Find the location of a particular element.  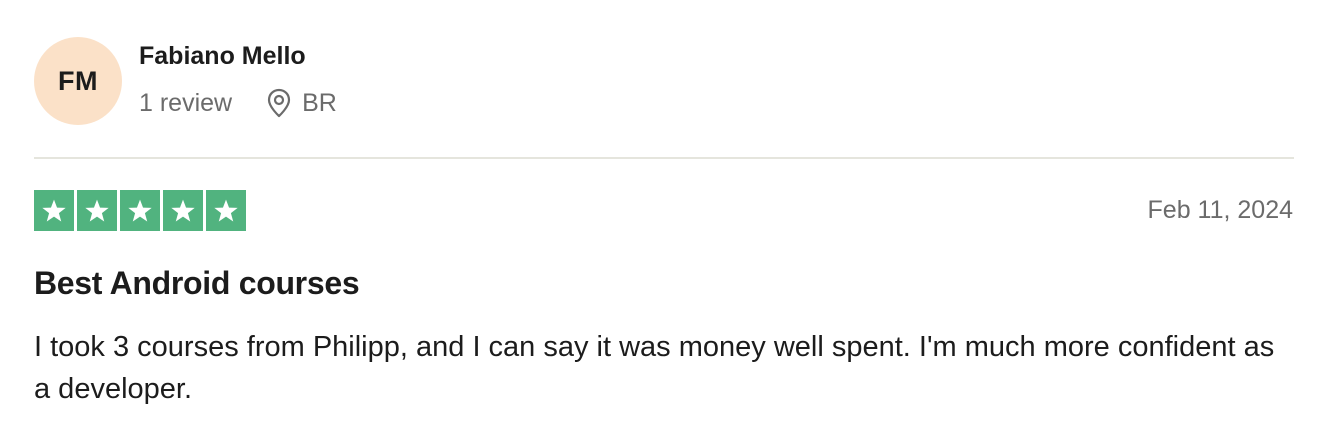

review-title: Best Android courses is located at coordinates (197, 283).